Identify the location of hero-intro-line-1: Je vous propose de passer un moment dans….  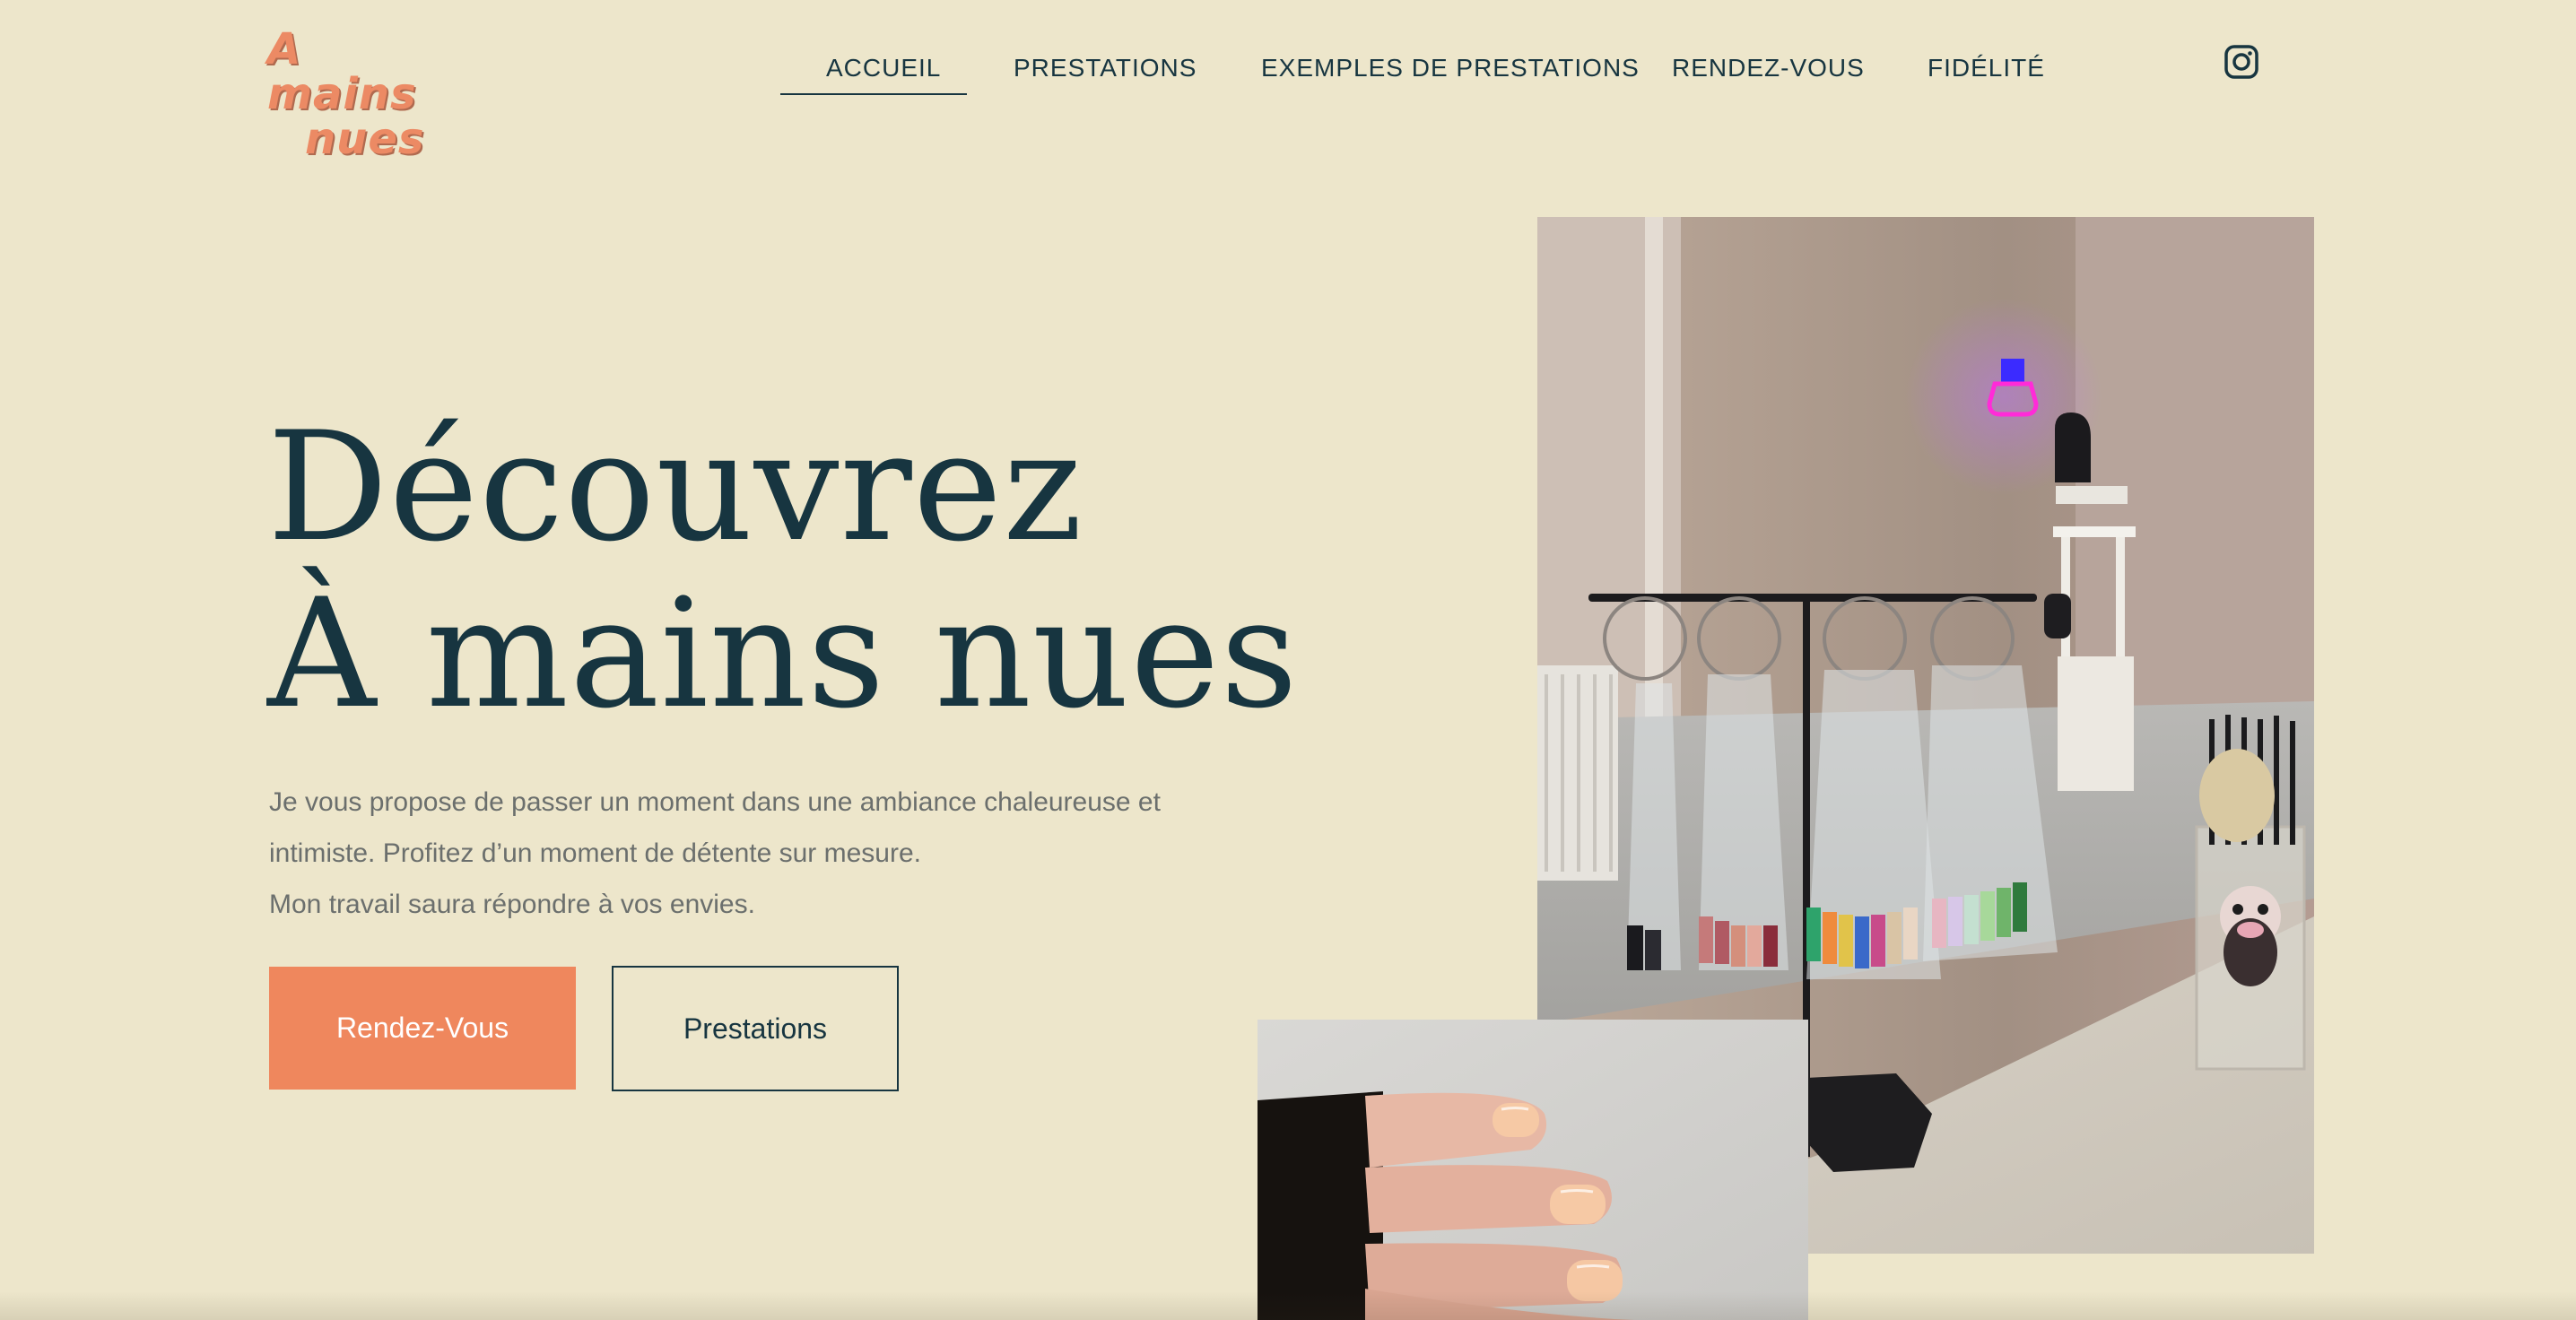
(715, 802).